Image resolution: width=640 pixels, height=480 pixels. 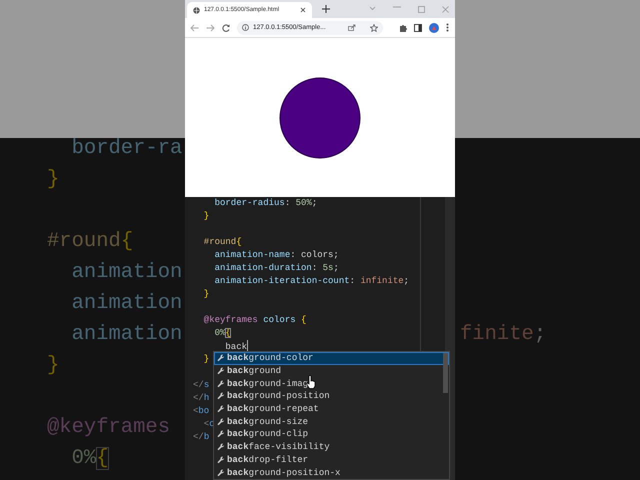 What do you see at coordinates (245, 27) in the screenshot?
I see `info-icon` at bounding box center [245, 27].